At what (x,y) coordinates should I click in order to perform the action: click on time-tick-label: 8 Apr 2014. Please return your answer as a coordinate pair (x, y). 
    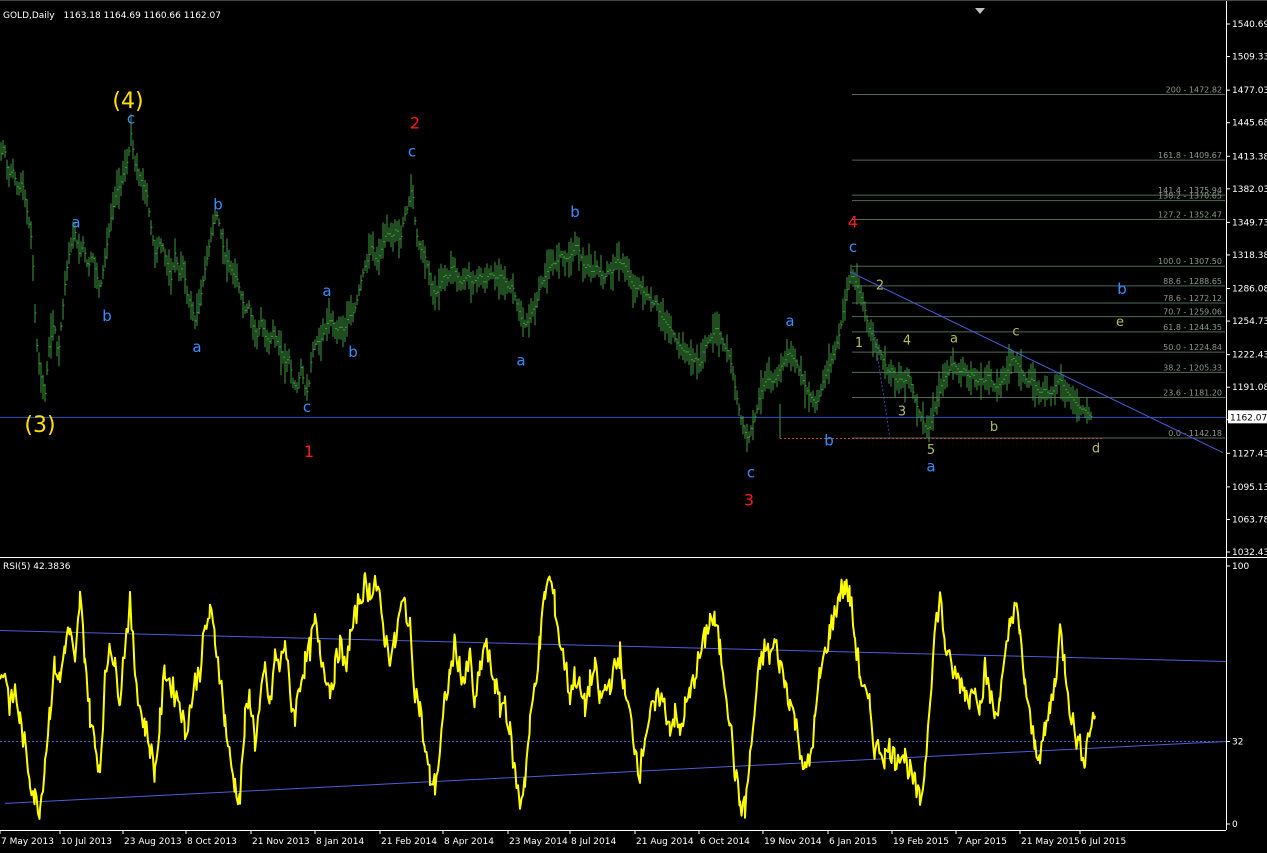
    Looking at the image, I should click on (469, 842).